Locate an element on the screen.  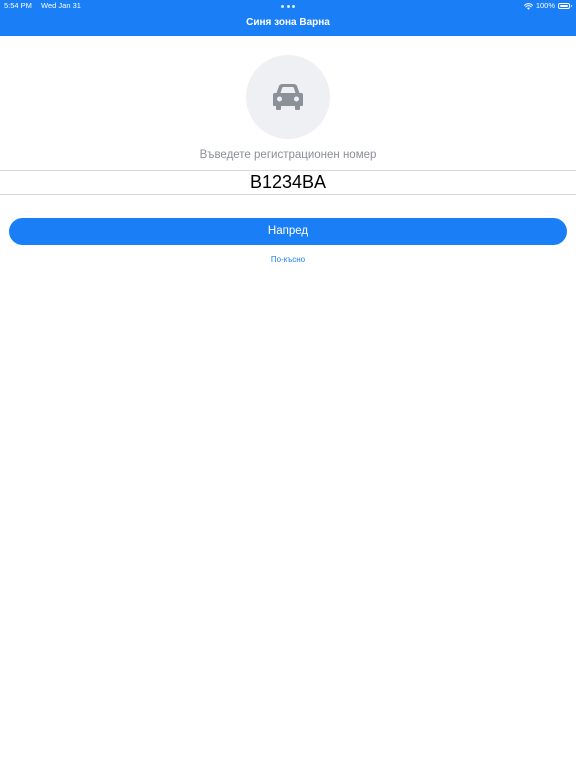
battery-icon is located at coordinates (565, 6).